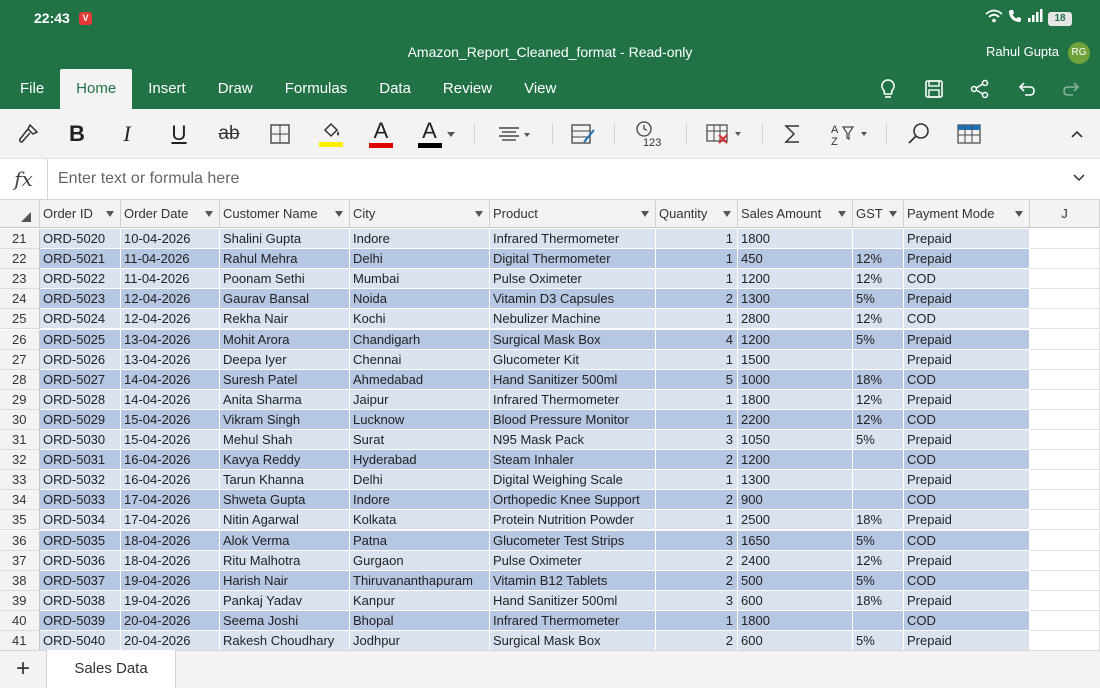  I want to click on bold-button: B, so click(77, 134).